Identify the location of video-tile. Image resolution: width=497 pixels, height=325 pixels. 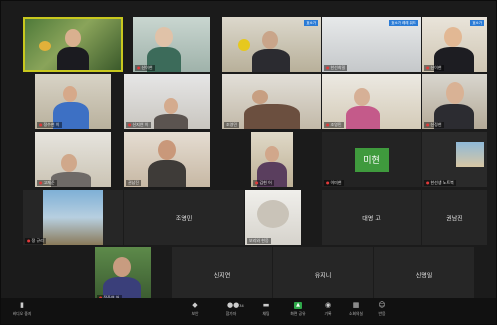
(73, 44).